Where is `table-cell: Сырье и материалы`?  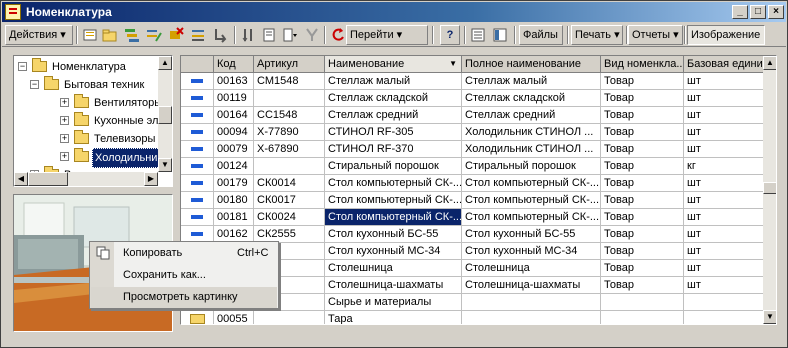
table-cell: Сырье и материалы is located at coordinates (393, 302).